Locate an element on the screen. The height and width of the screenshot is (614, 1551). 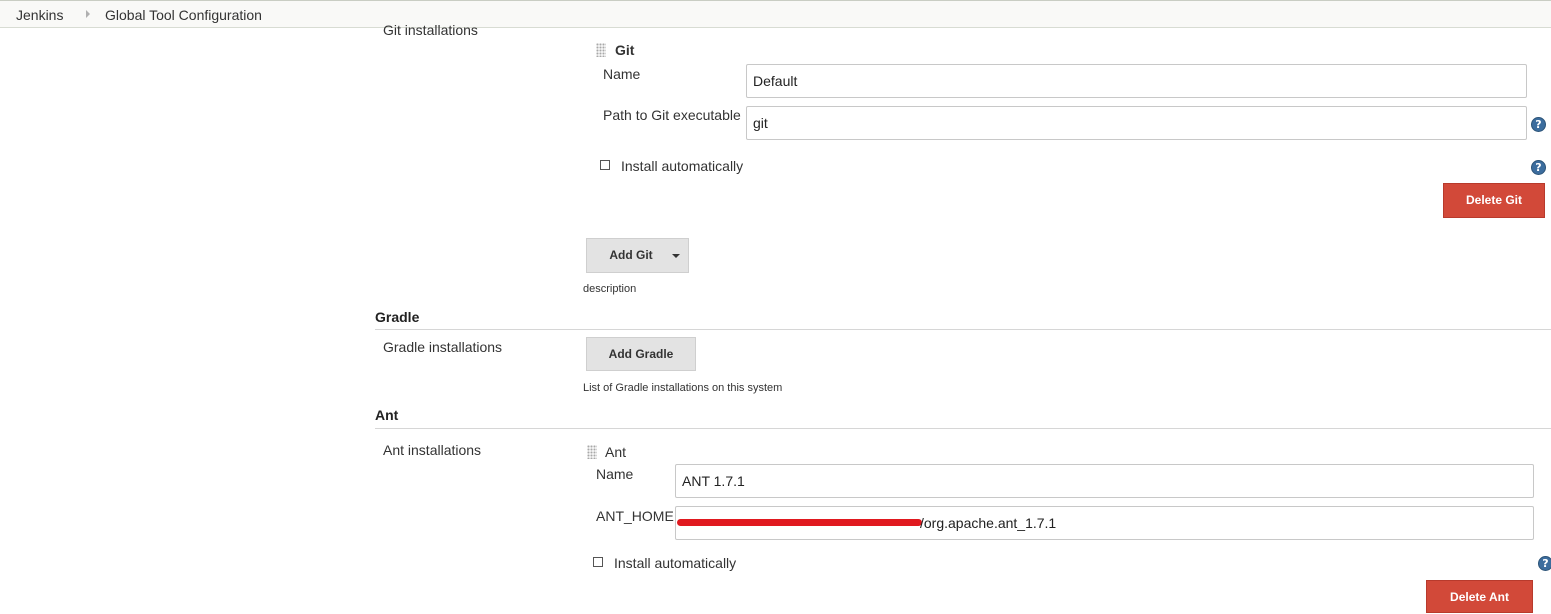
redaction-mark is located at coordinates (799, 522).